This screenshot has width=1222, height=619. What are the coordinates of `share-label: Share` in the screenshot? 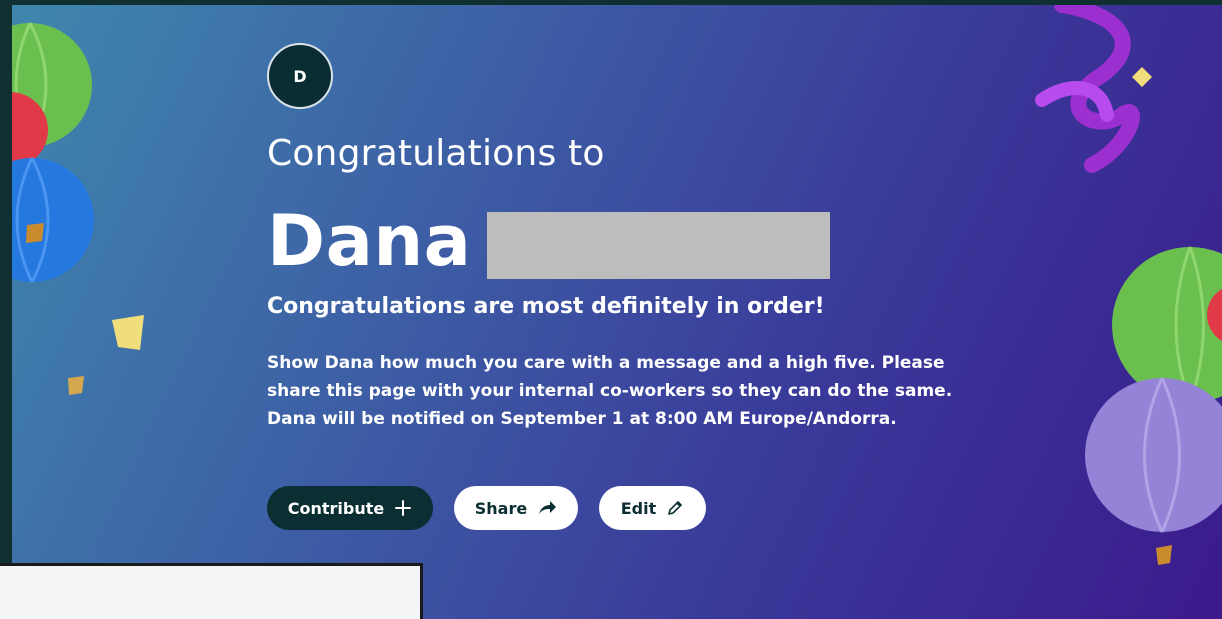 It's located at (501, 508).